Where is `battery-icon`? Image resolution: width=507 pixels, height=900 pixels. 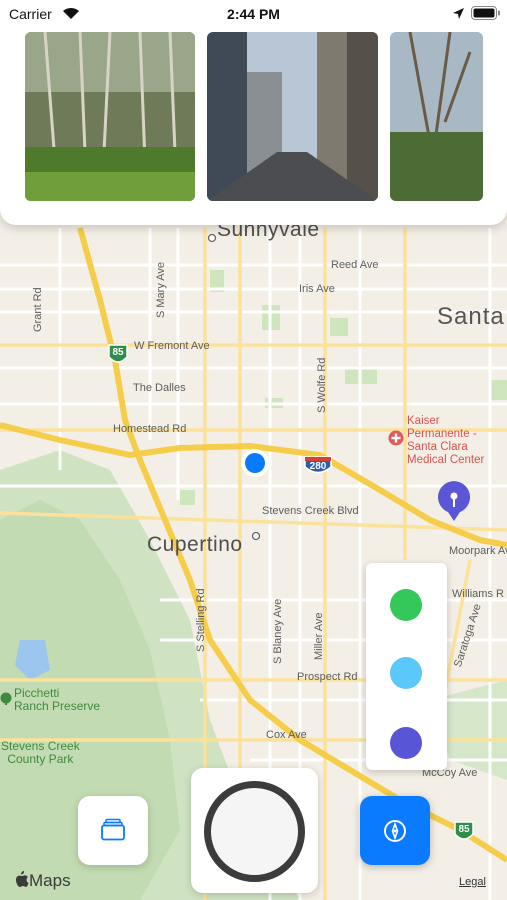 battery-icon is located at coordinates (485, 13).